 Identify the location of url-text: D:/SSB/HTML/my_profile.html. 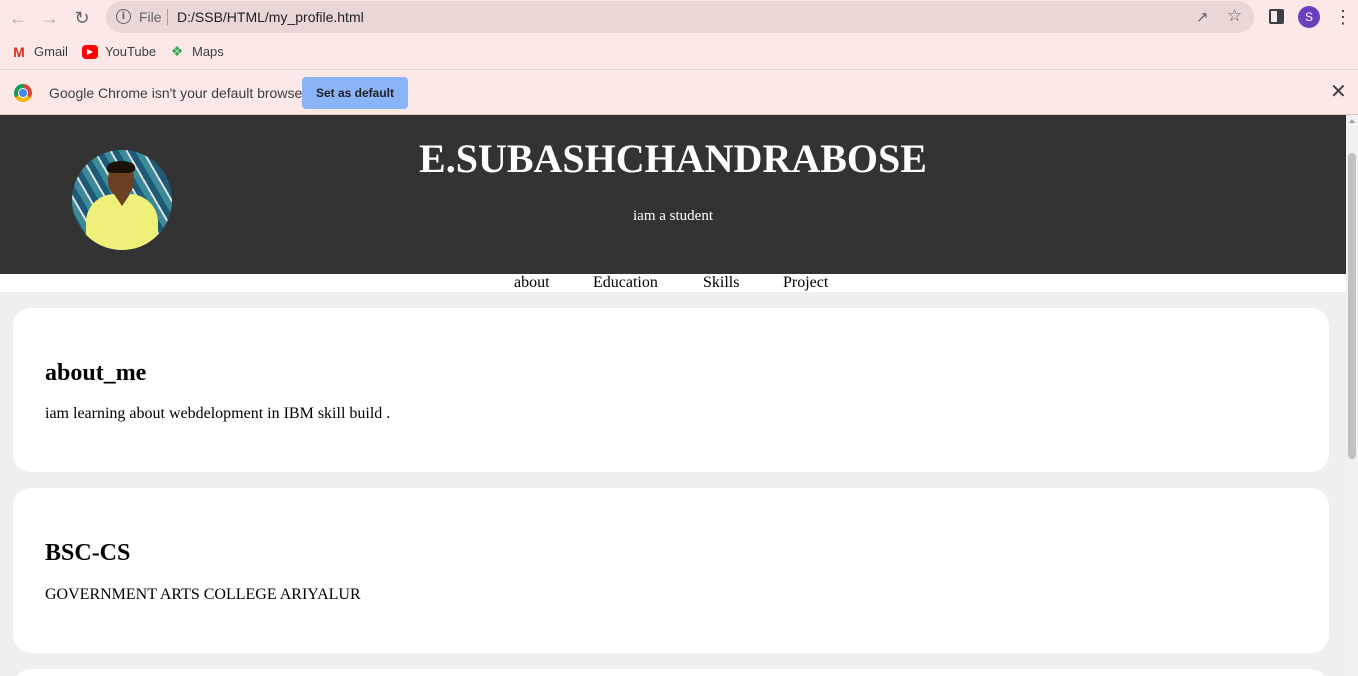
(270, 17).